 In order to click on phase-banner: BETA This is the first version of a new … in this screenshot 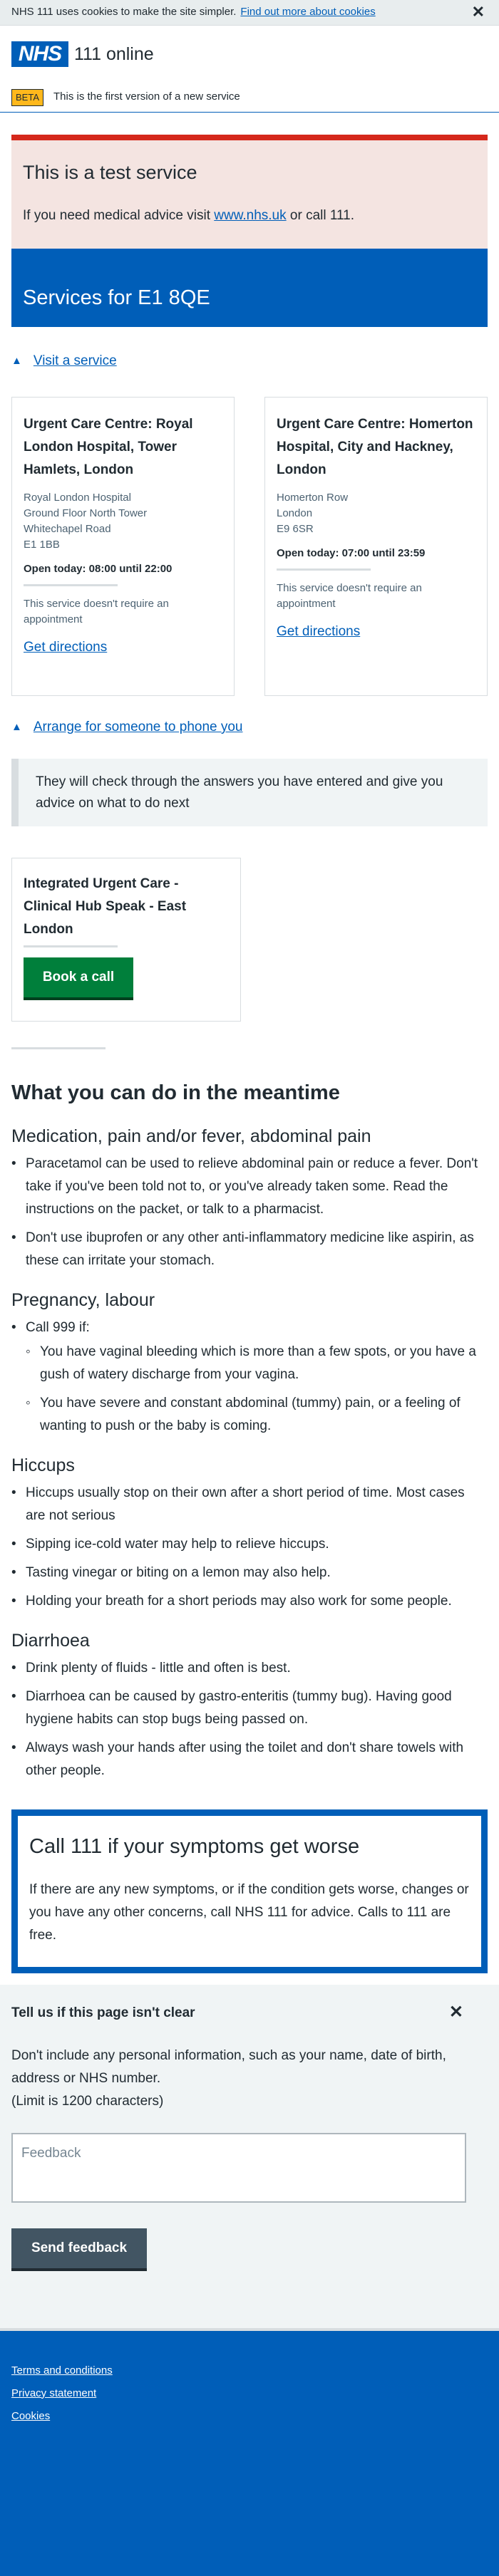, I will do `click(249, 98)`.